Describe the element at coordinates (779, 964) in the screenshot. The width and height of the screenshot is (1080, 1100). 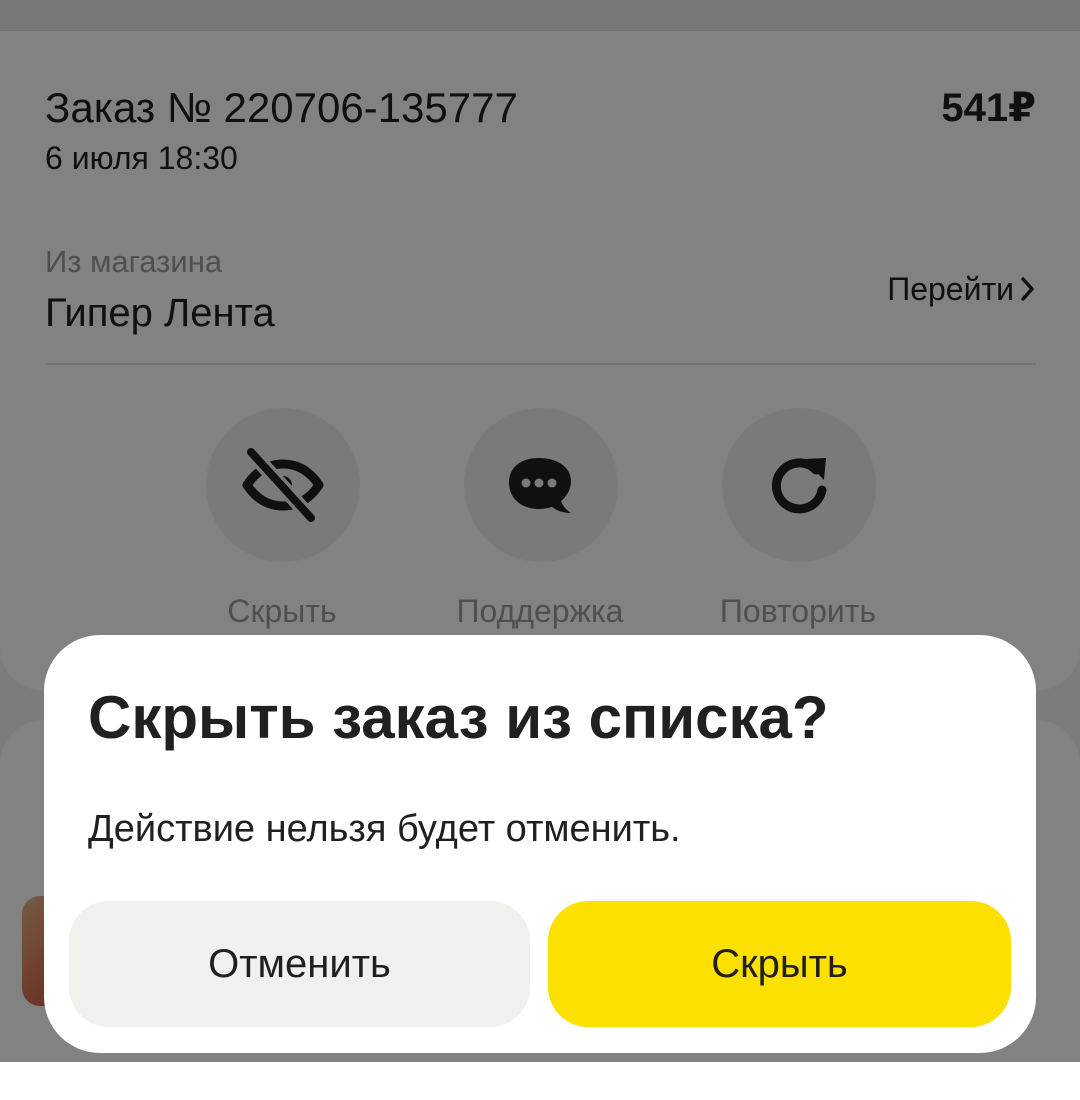
I see `confirm-hide-button: Скрыть` at that location.